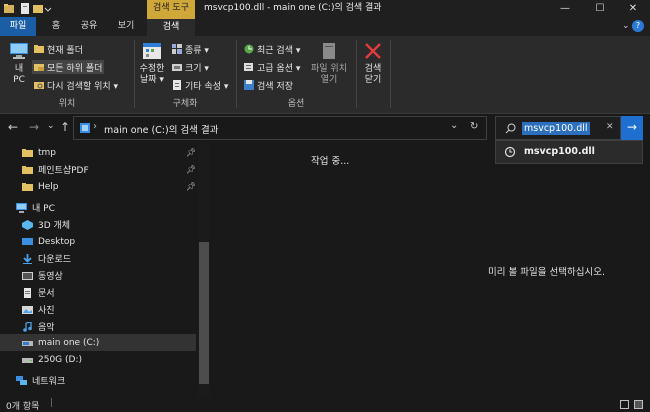 The width and height of the screenshot is (650, 412). Describe the element at coordinates (98, 275) in the screenshot. I see `nav-item-videos: 동영상` at that location.